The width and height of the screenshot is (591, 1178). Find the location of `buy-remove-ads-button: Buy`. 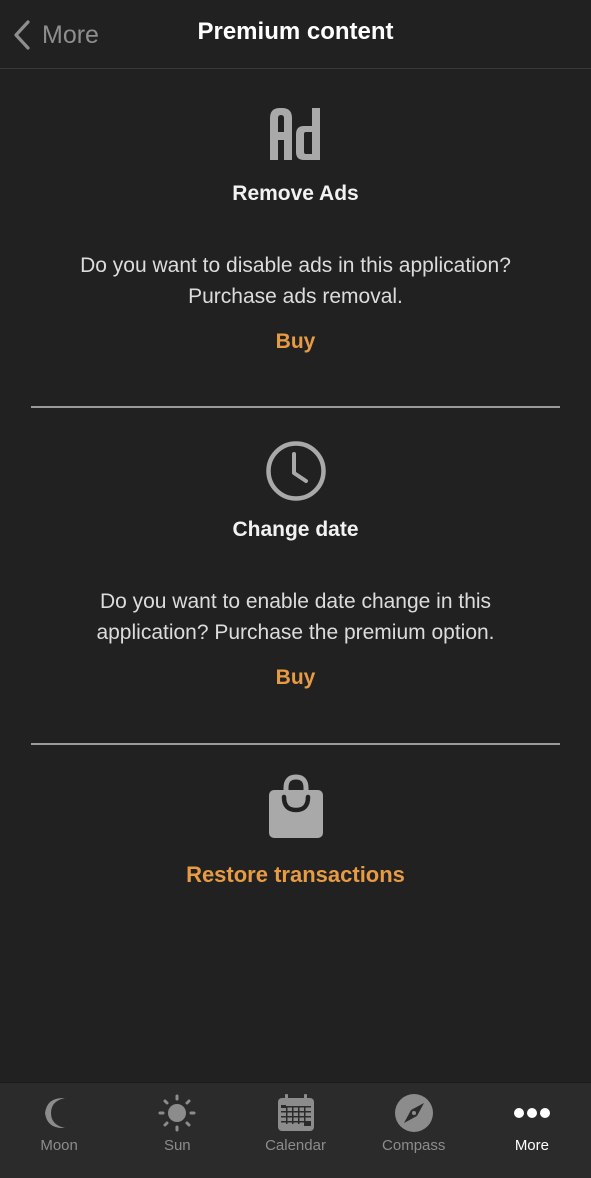

buy-remove-ads-button: Buy is located at coordinates (296, 342).